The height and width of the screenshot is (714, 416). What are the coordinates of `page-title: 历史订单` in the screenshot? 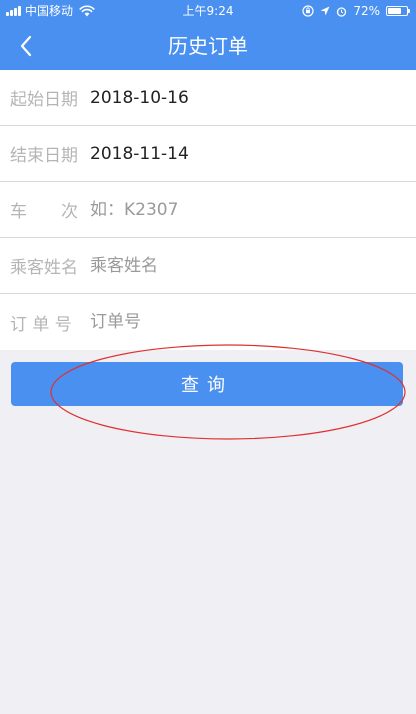 It's located at (208, 46).